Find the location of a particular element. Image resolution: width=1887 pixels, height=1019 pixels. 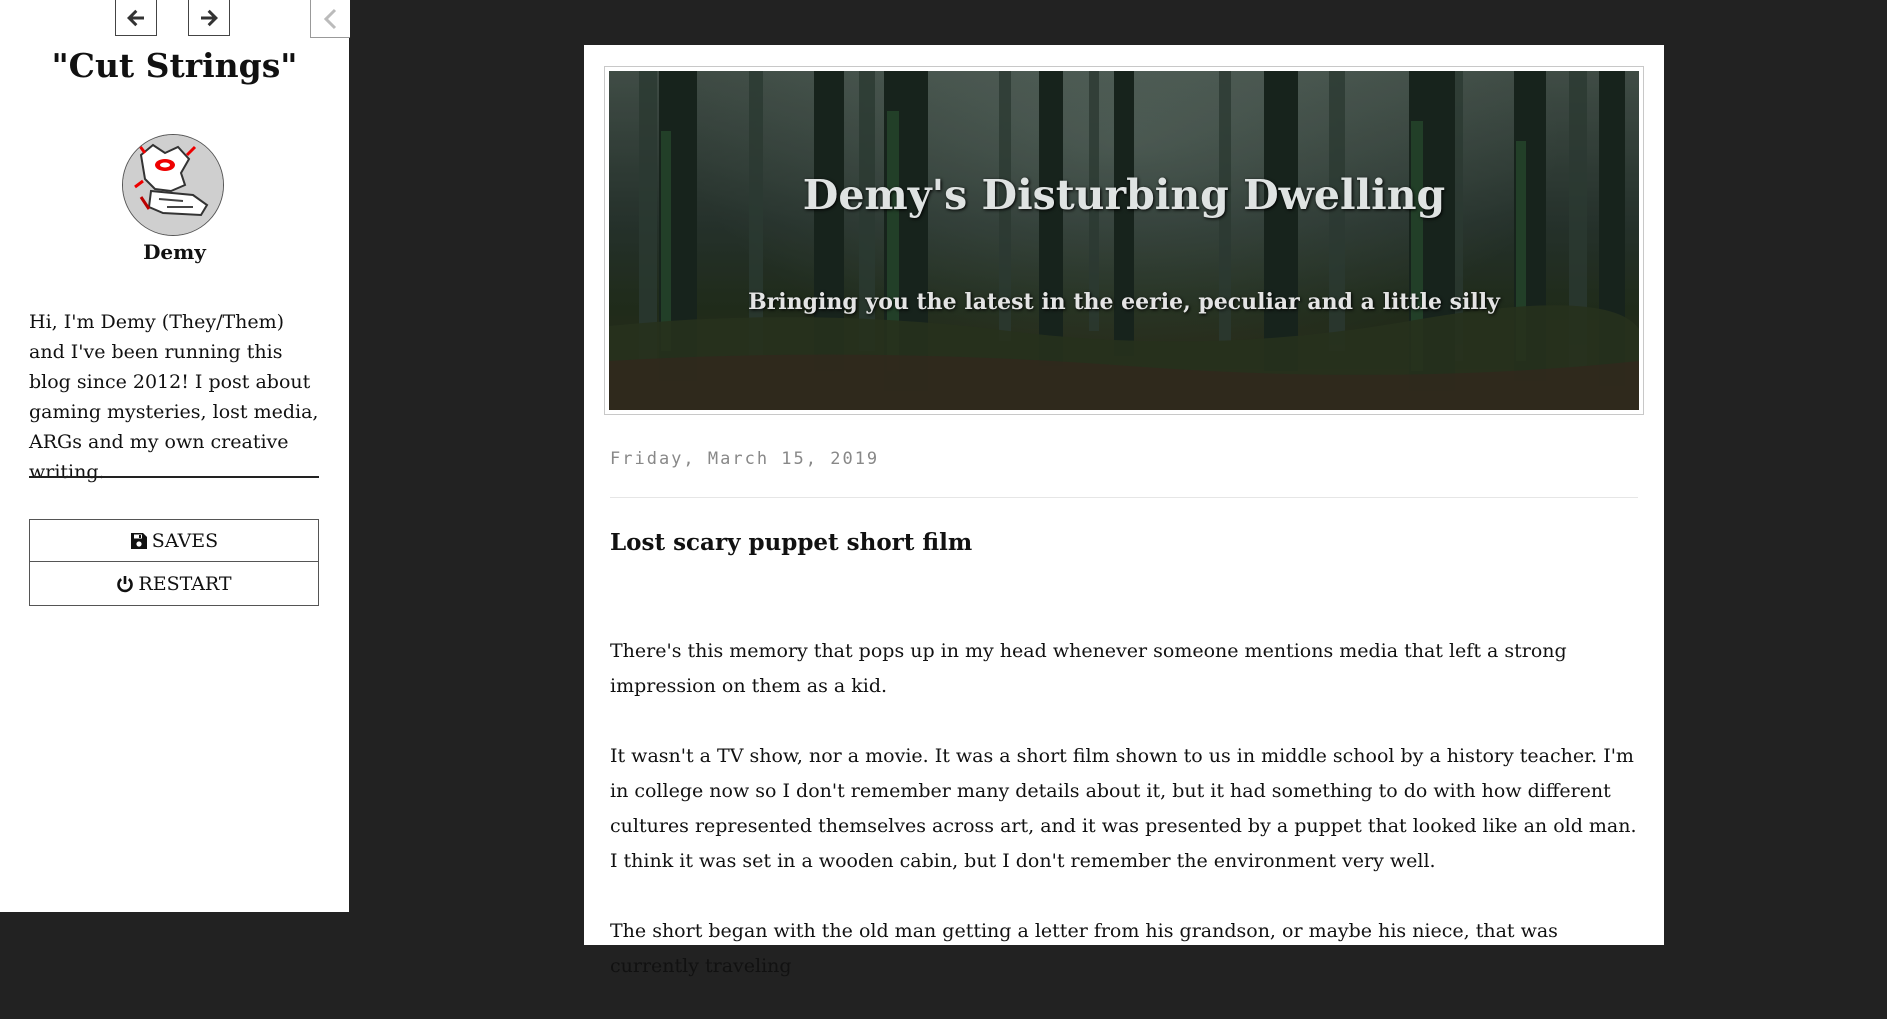

saves-button: SAVES is located at coordinates (174, 540).